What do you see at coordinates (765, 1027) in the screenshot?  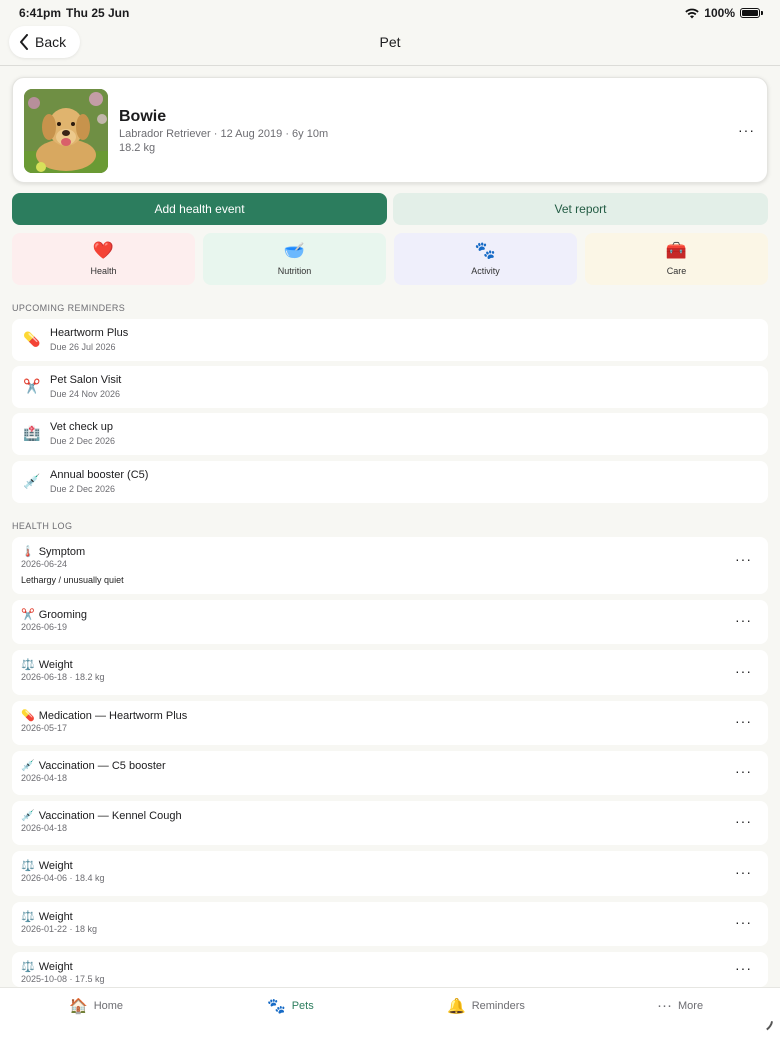 I see `resize-handle-icon` at bounding box center [765, 1027].